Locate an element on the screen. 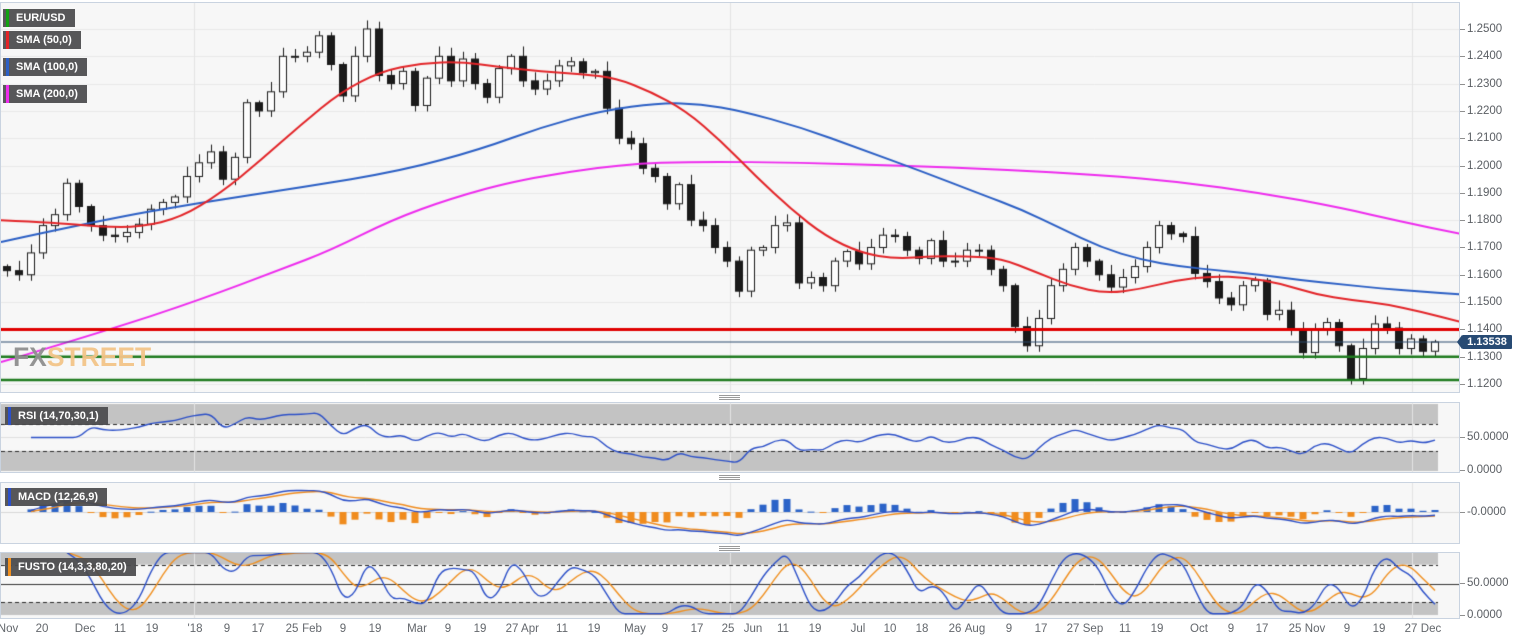  time-tick-label: 10 is located at coordinates (890, 629).